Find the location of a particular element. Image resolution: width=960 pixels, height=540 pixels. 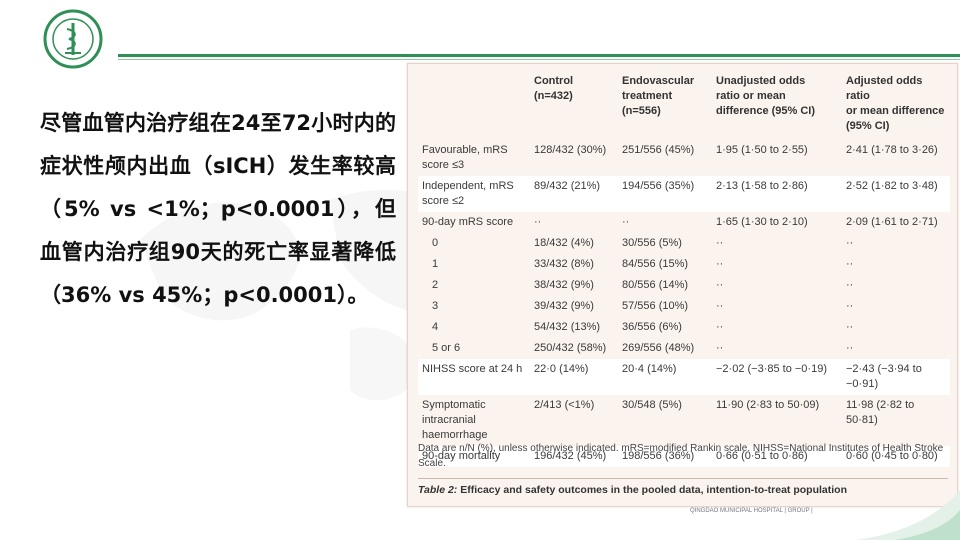

header-cell: Endovascular treatment (n=556) is located at coordinates (658, 96).